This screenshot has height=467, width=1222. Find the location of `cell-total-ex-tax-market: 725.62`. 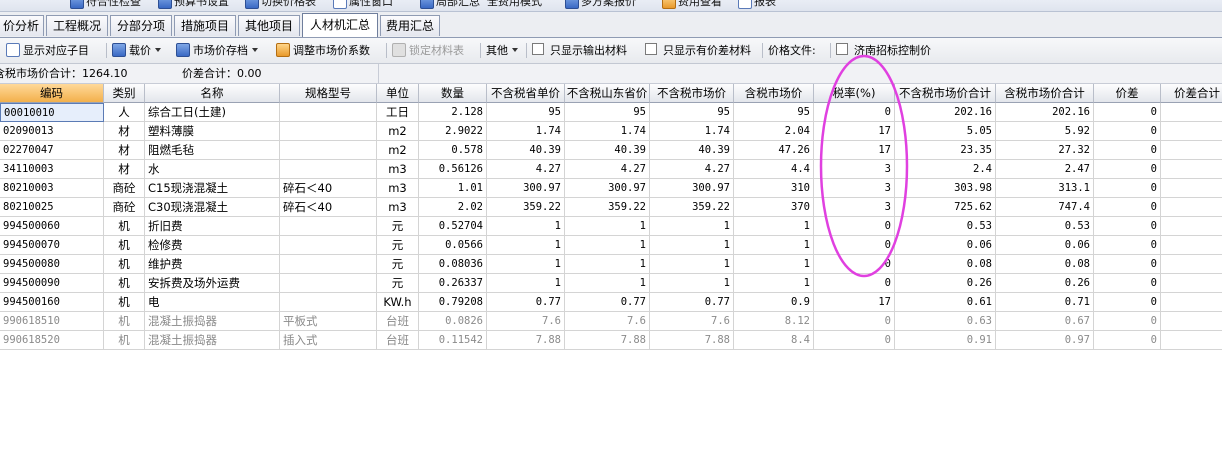

cell-total-ex-tax-market: 725.62 is located at coordinates (945, 207).